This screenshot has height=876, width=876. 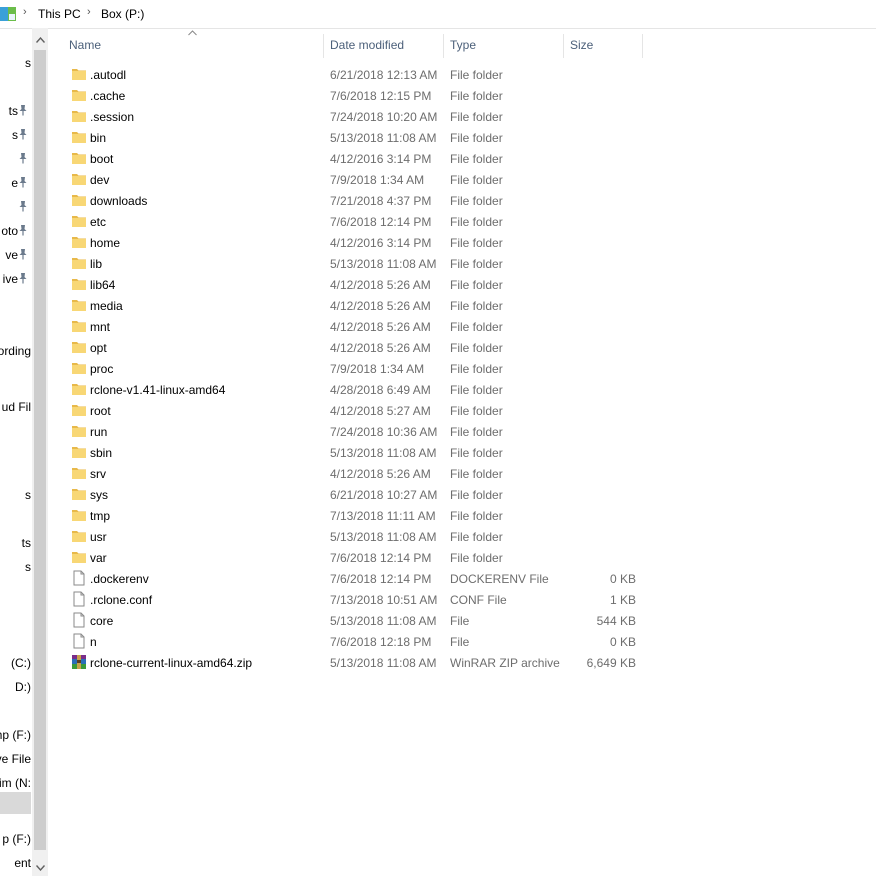 I want to click on folder-row: bin 5/13/2018 11:08 AM File folder, so click(x=355, y=137).